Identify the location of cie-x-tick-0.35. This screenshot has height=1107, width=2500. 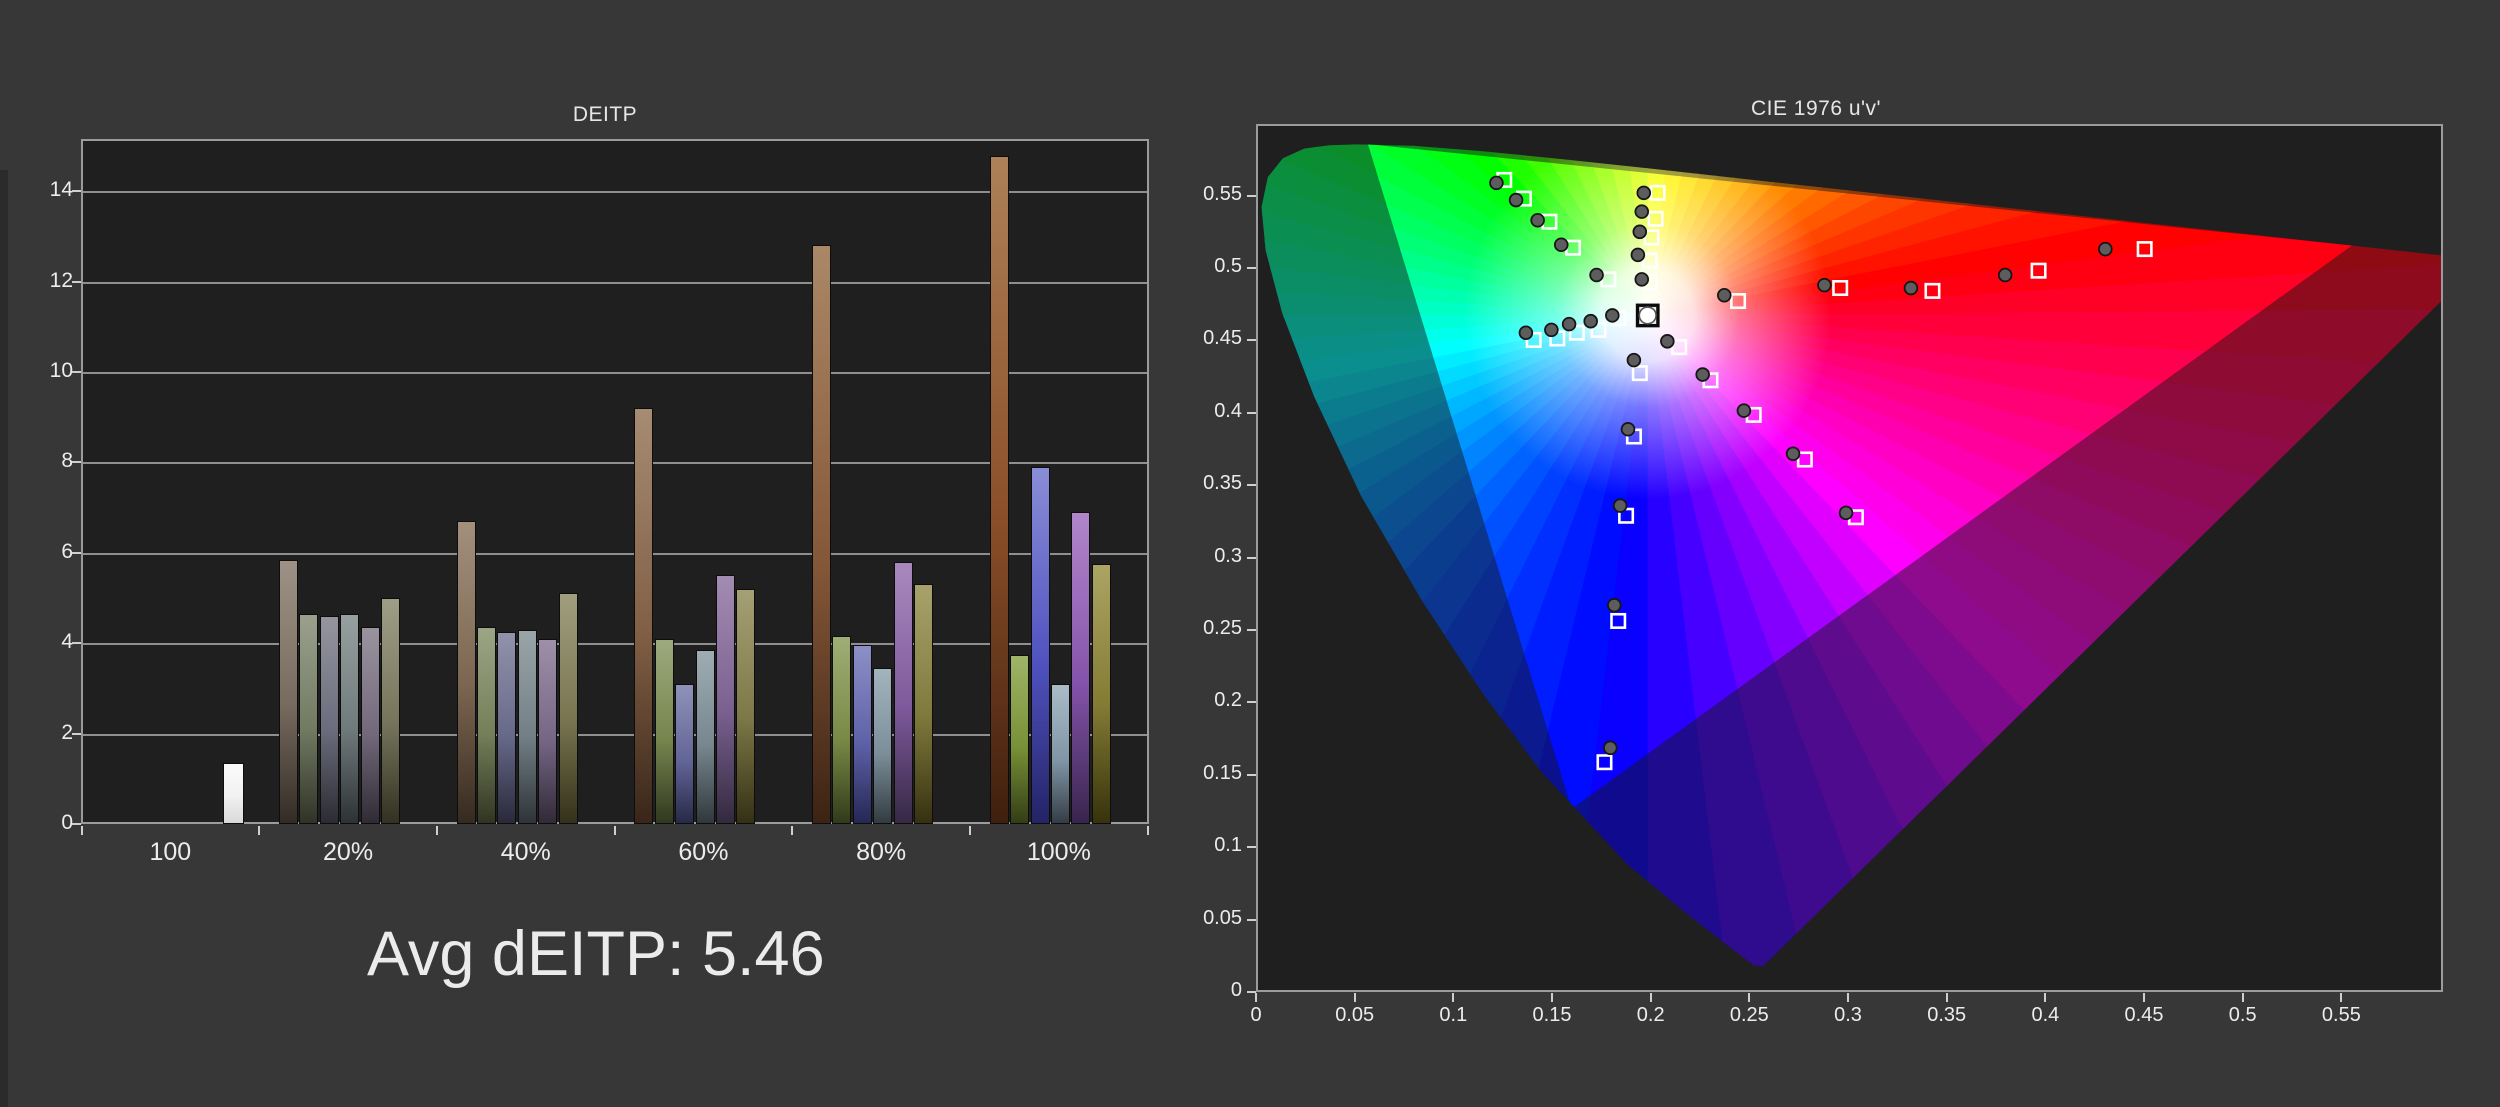
(1946, 997).